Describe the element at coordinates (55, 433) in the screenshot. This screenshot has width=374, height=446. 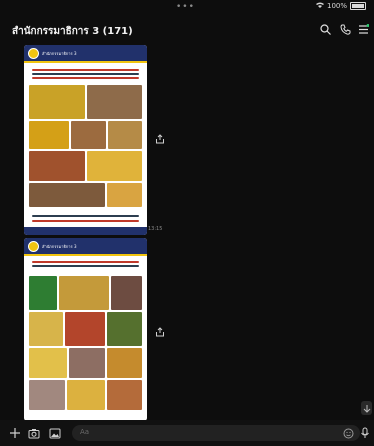
I see `image-icon` at that location.